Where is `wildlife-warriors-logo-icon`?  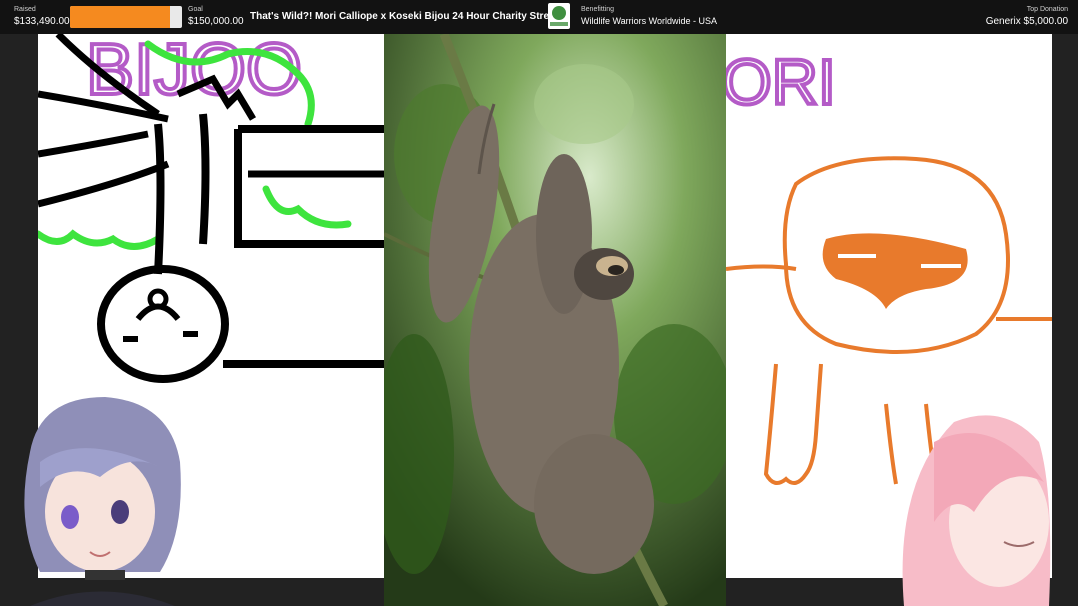
wildlife-warriors-logo-icon is located at coordinates (559, 16).